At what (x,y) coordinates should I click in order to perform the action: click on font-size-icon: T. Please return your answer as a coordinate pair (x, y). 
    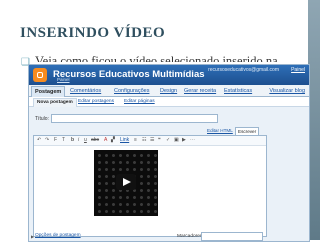
    Looking at the image, I should click on (63, 140).